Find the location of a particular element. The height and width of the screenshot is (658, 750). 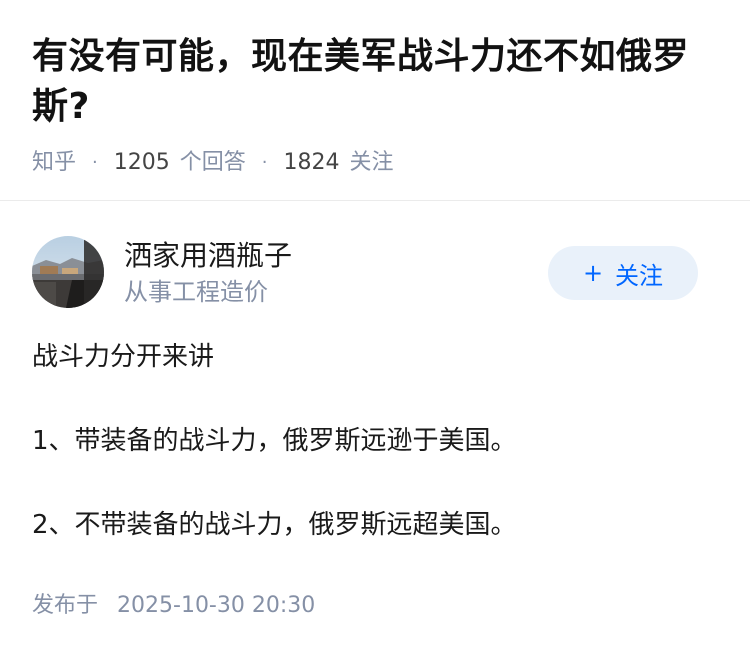

question-title: 有没有可能，现在美军战斗力还不如俄罗斯? is located at coordinates (375, 82).